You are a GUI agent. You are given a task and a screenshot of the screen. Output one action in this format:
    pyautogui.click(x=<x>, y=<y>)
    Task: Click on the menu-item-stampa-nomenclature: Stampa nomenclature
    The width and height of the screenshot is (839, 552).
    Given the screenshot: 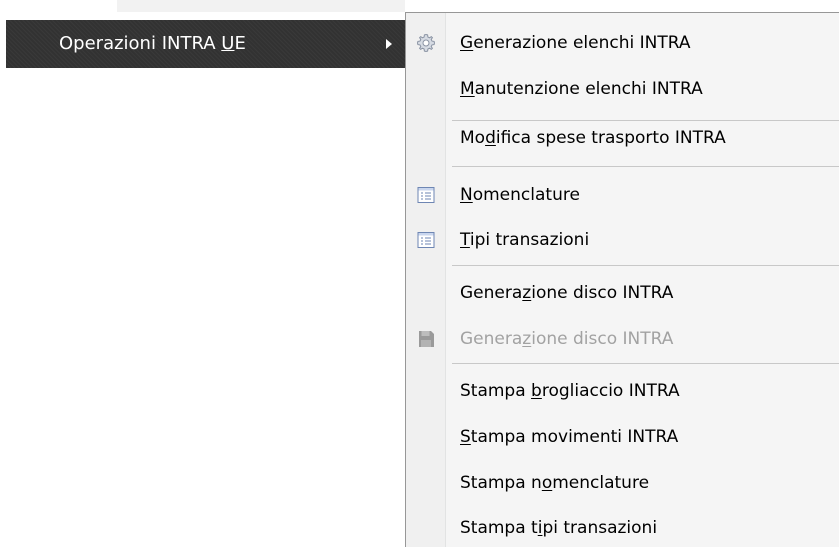 What is the action you would take?
    pyautogui.click(x=622, y=484)
    